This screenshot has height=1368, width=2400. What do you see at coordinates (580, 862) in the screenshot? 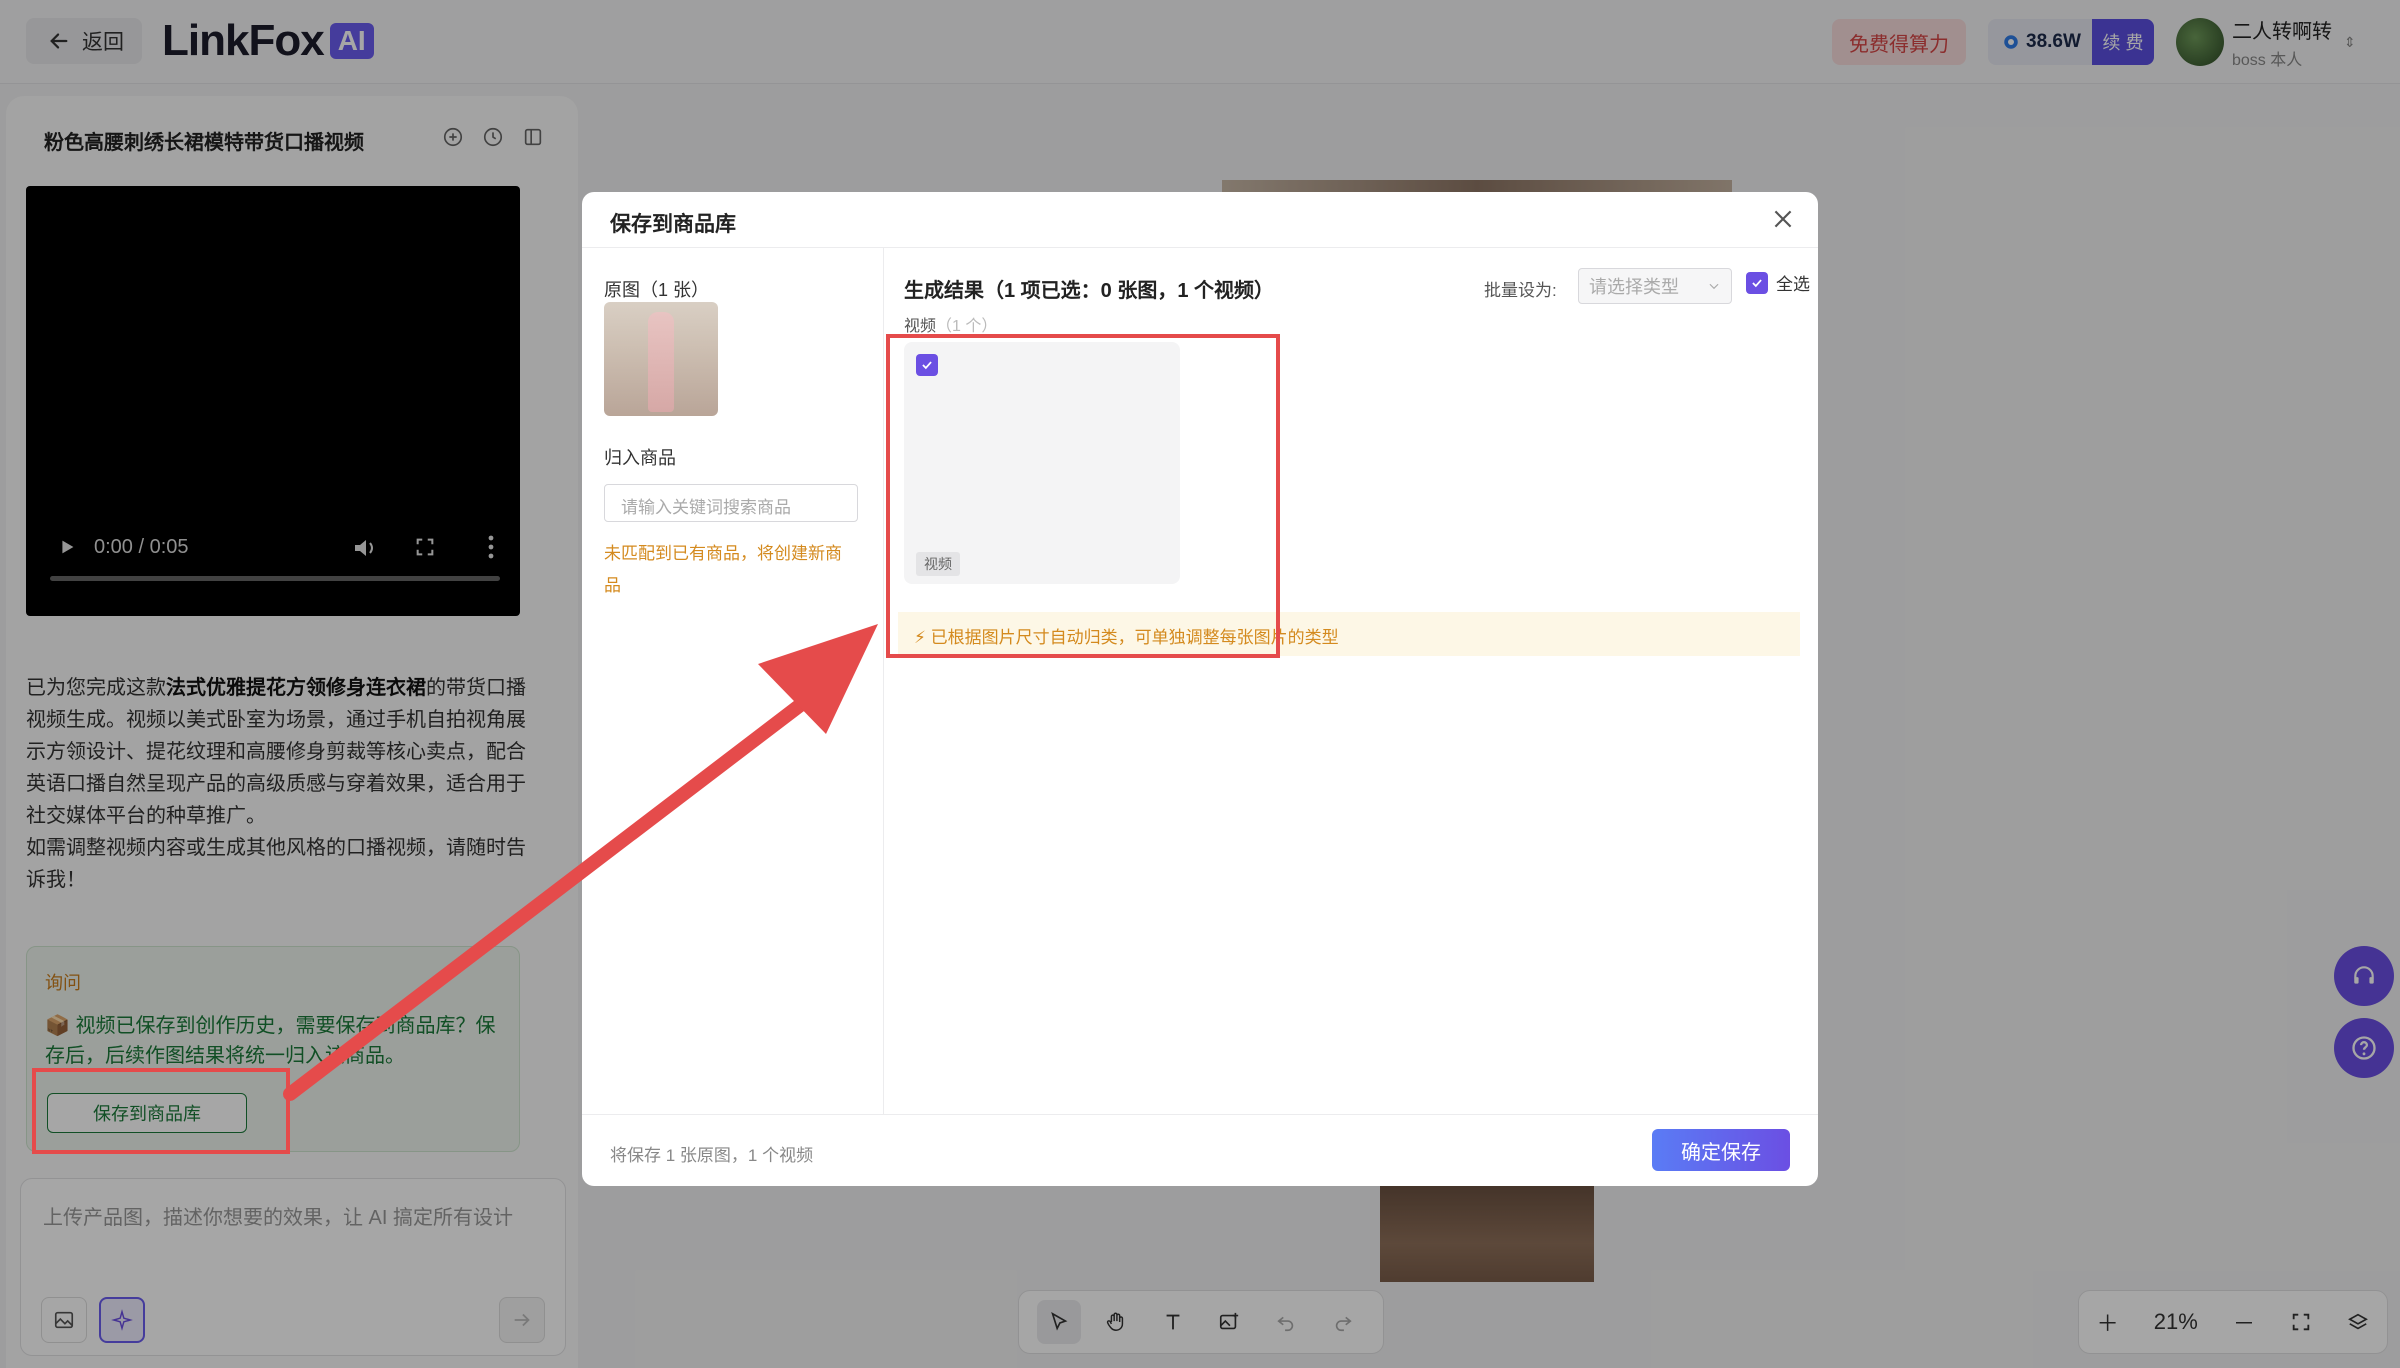
I see `annotation-arrow-icon` at bounding box center [580, 862].